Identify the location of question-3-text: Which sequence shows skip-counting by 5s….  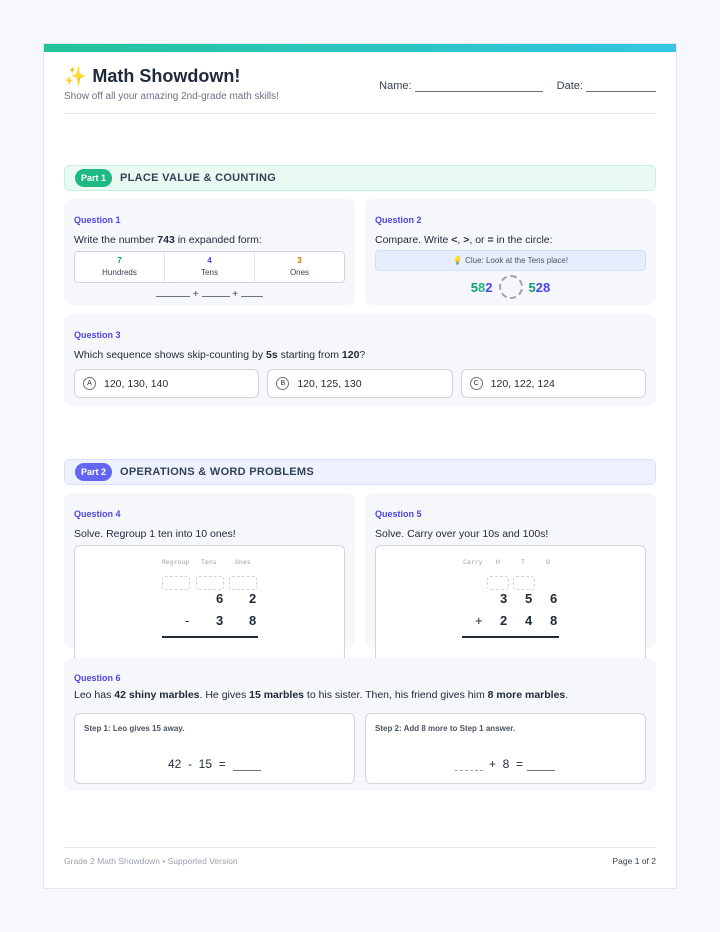
(220, 355).